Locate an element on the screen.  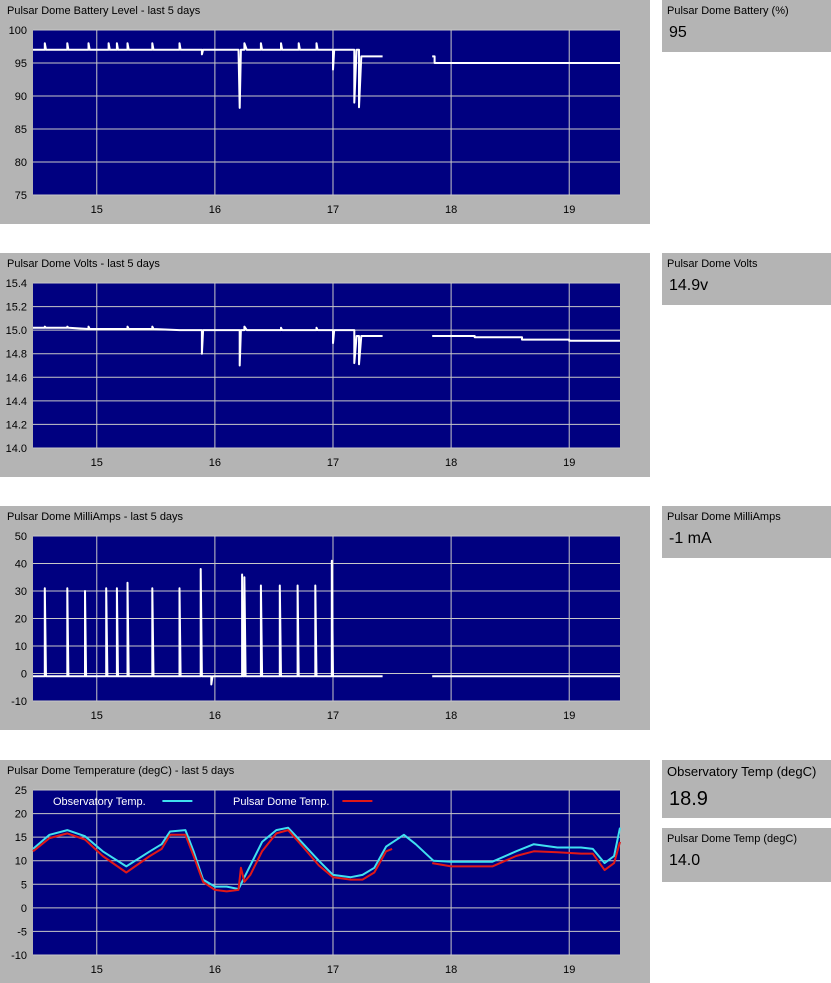
y-tick-label: 14.0 is located at coordinates (16, 449).